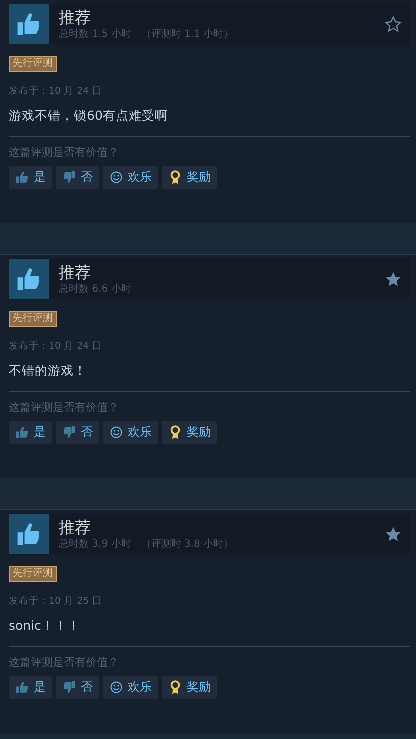 The width and height of the screenshot is (416, 739). What do you see at coordinates (187, 34) in the screenshot?
I see `review-playtime-text: （评测时 1.1 小时）` at bounding box center [187, 34].